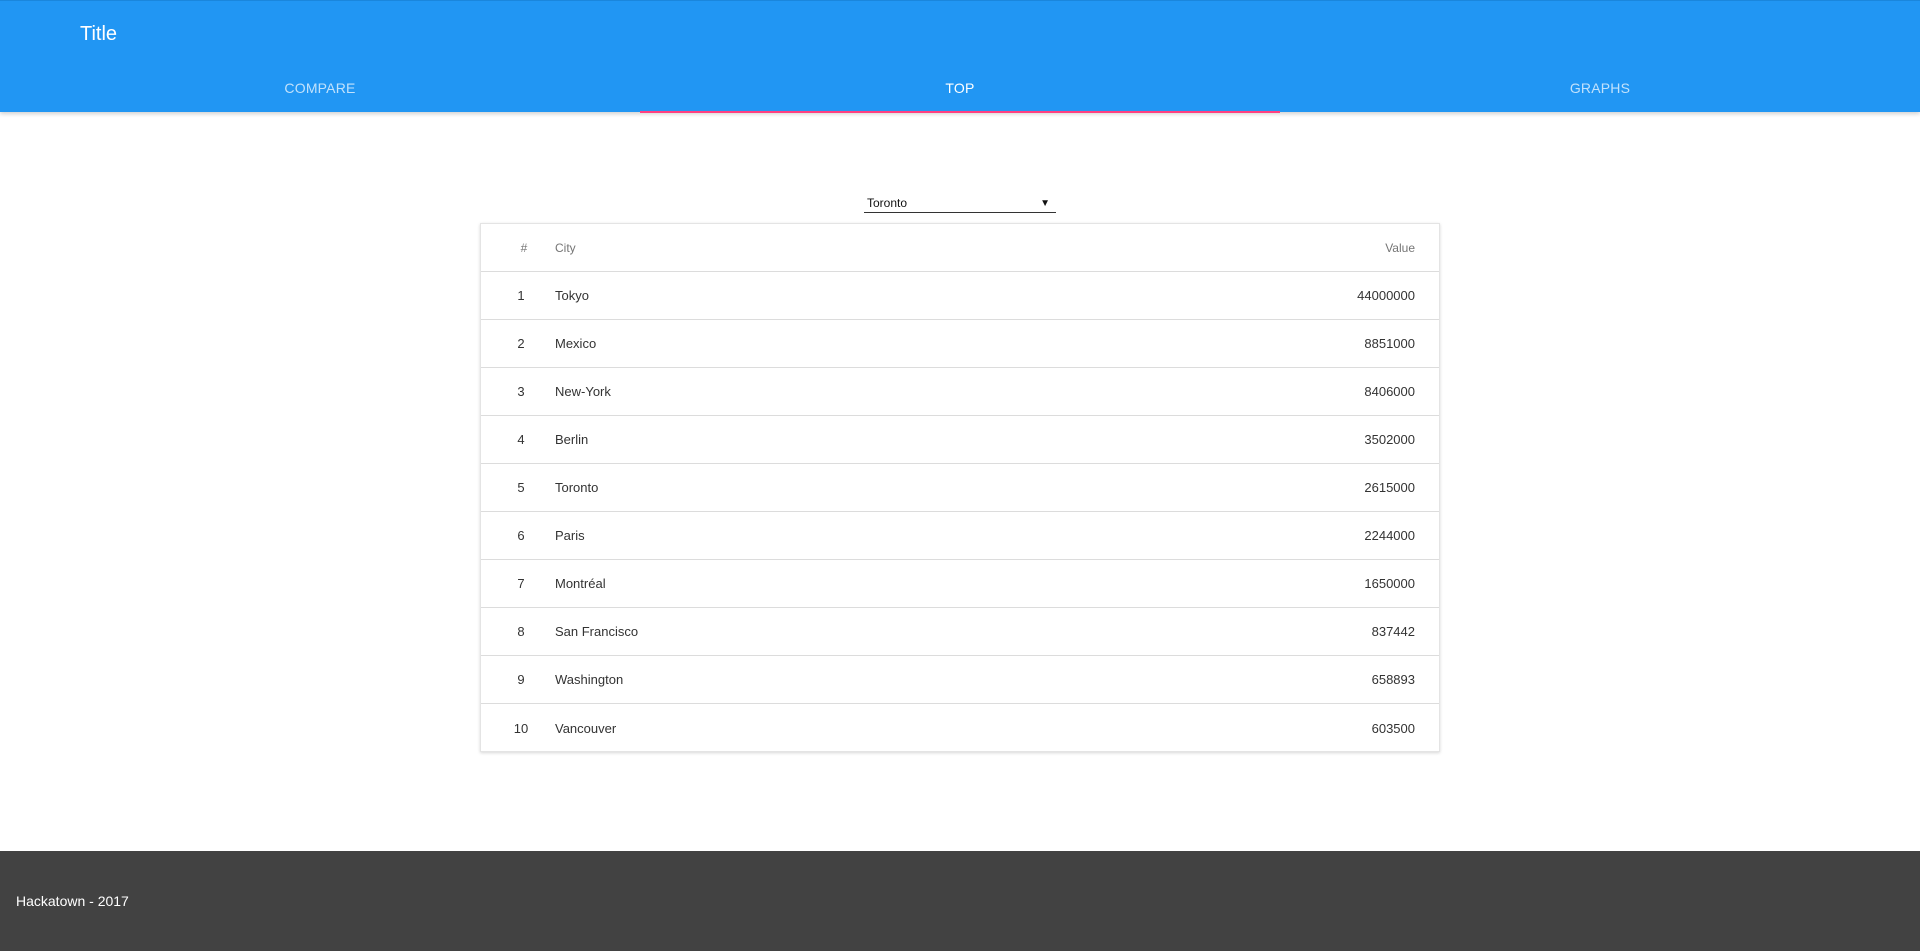 Image resolution: width=1920 pixels, height=951 pixels. I want to click on row-city: San Francisco, so click(597, 631).